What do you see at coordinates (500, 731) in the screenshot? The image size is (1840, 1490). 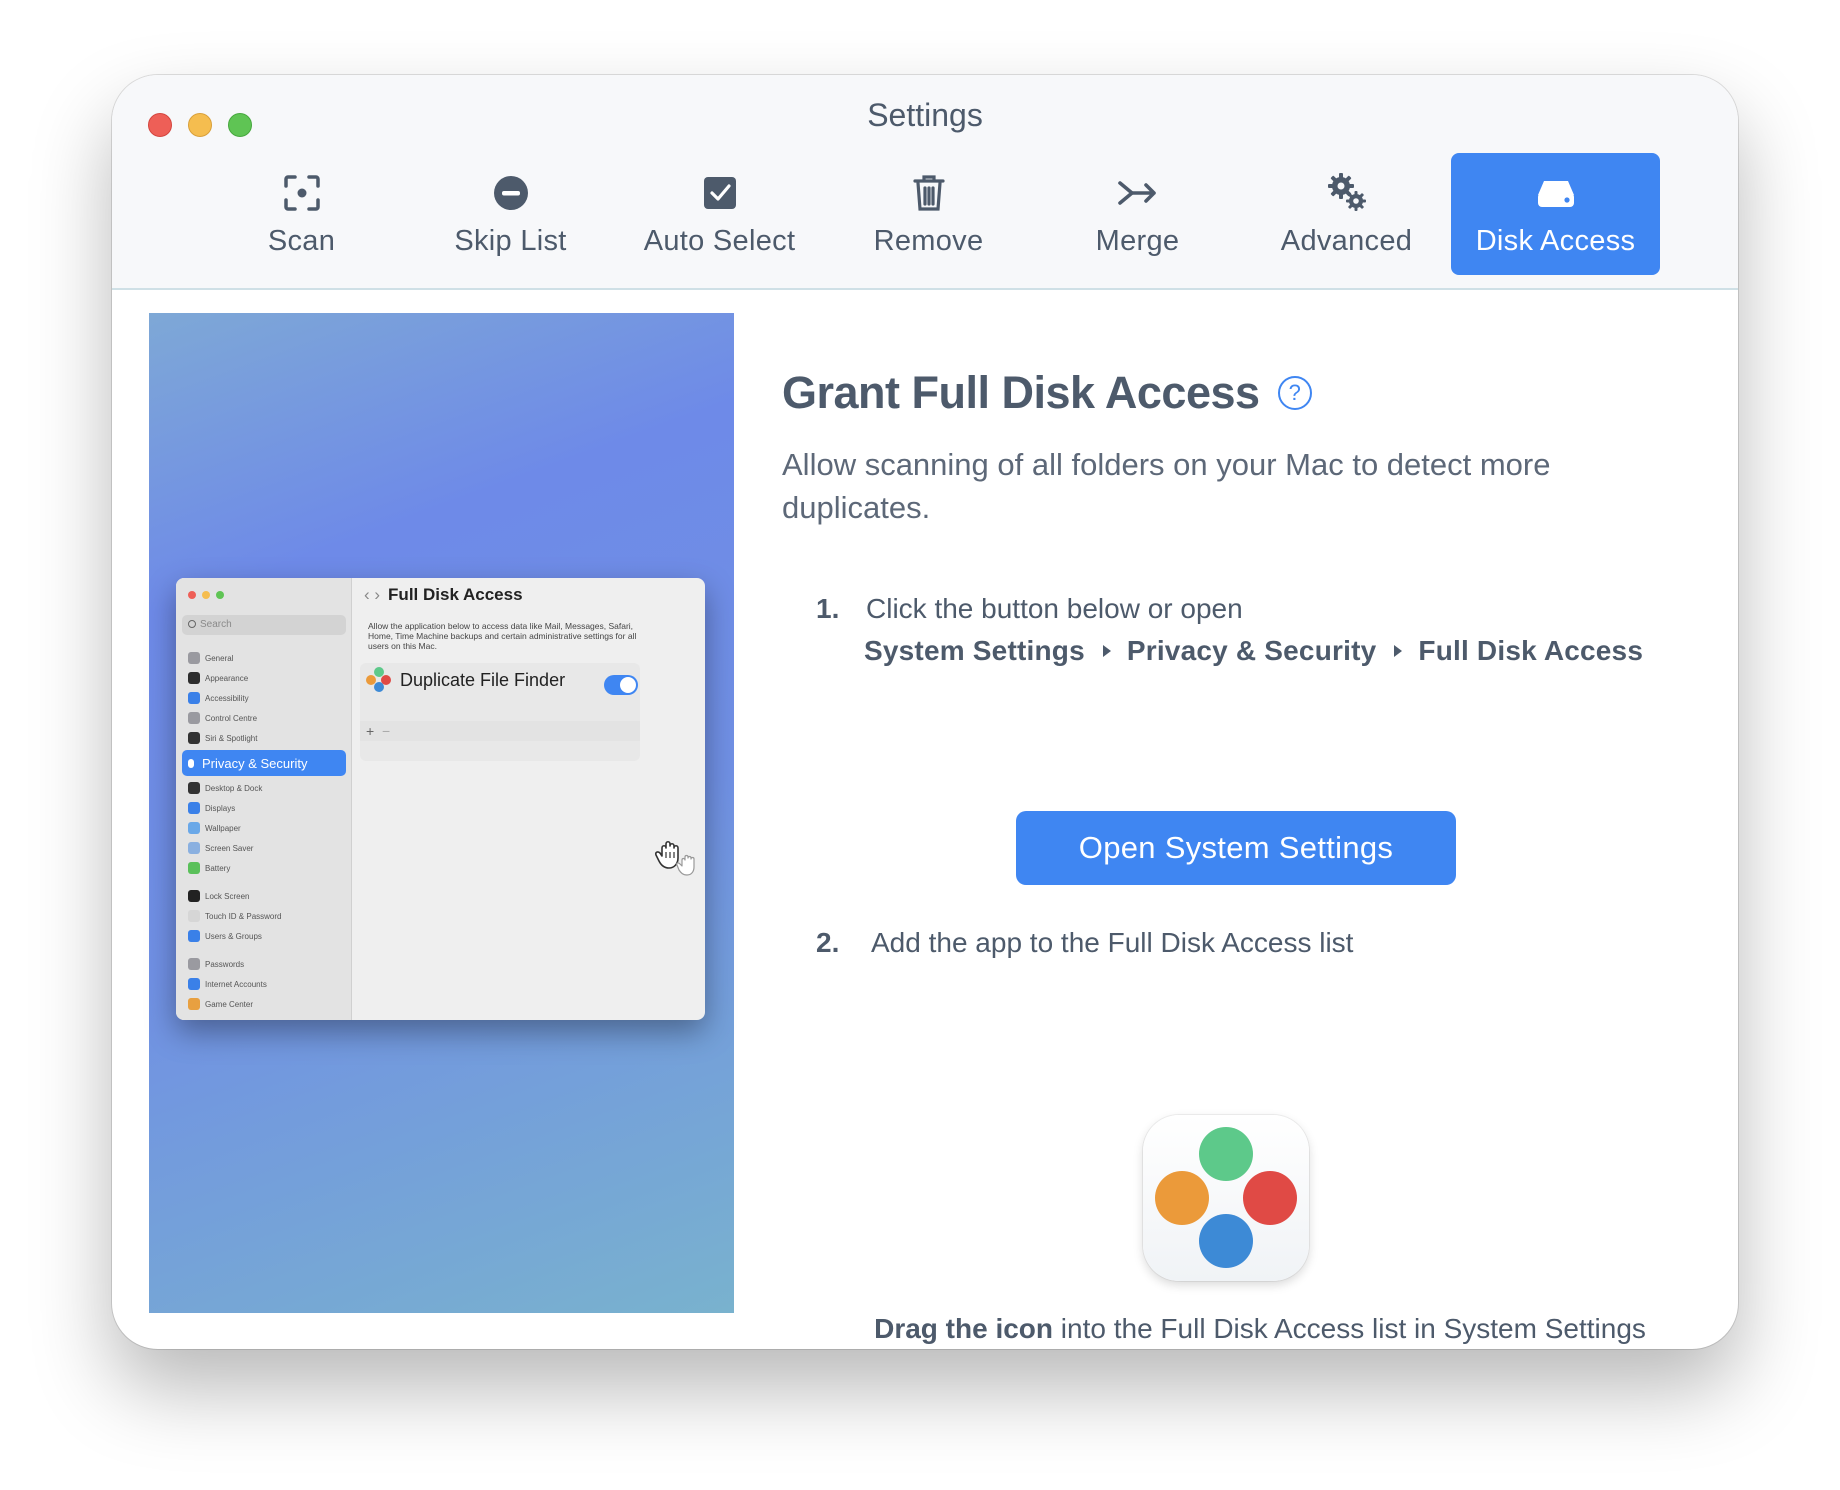 I see `mini-add-remove-bar: + −` at bounding box center [500, 731].